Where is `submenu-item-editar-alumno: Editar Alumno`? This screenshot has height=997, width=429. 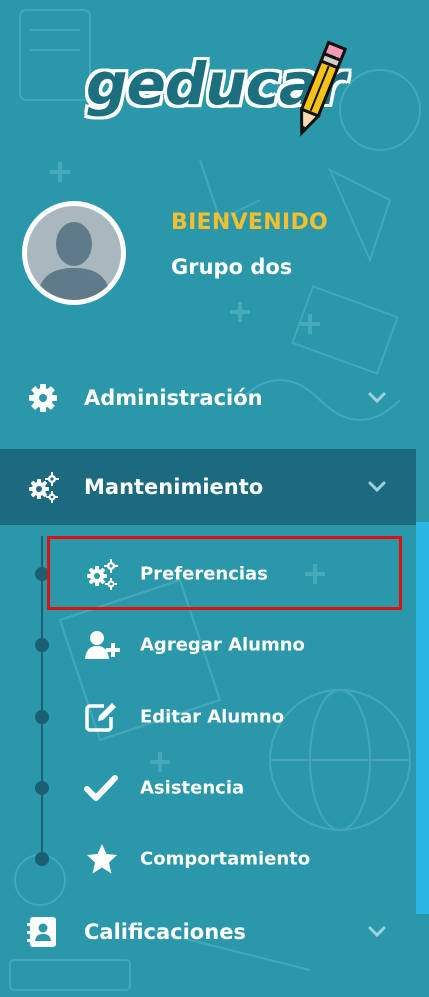 submenu-item-editar-alumno: Editar Alumno is located at coordinates (208, 717).